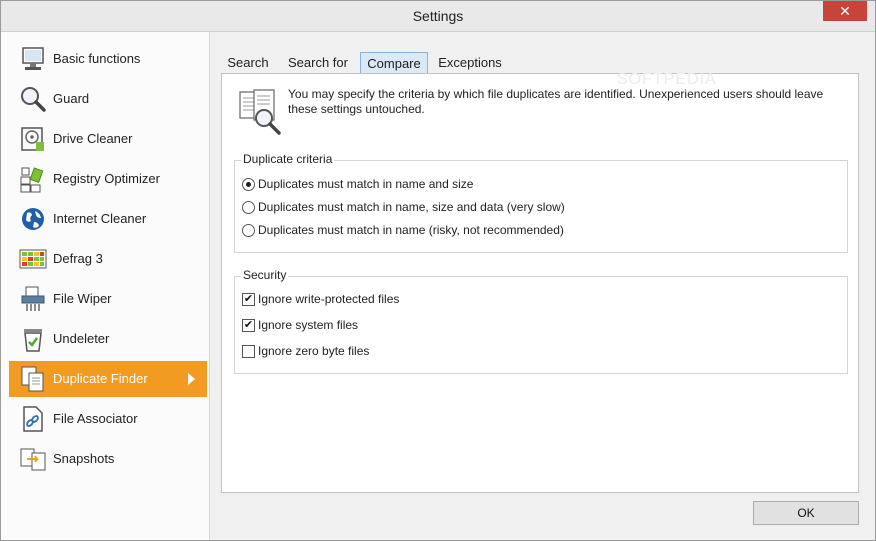 Image resolution: width=876 pixels, height=541 pixels. What do you see at coordinates (100, 218) in the screenshot?
I see `sidebar-item-label: Internet Cleaner` at bounding box center [100, 218].